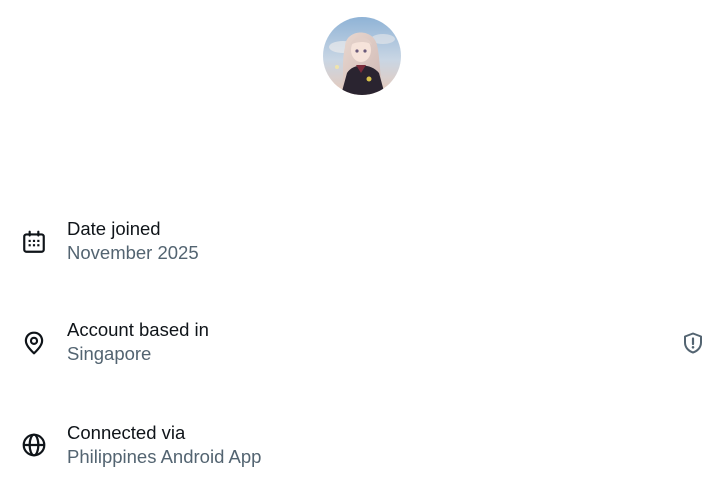  I want to click on row-account-based-in: Account based in Singapore, so click(360, 346).